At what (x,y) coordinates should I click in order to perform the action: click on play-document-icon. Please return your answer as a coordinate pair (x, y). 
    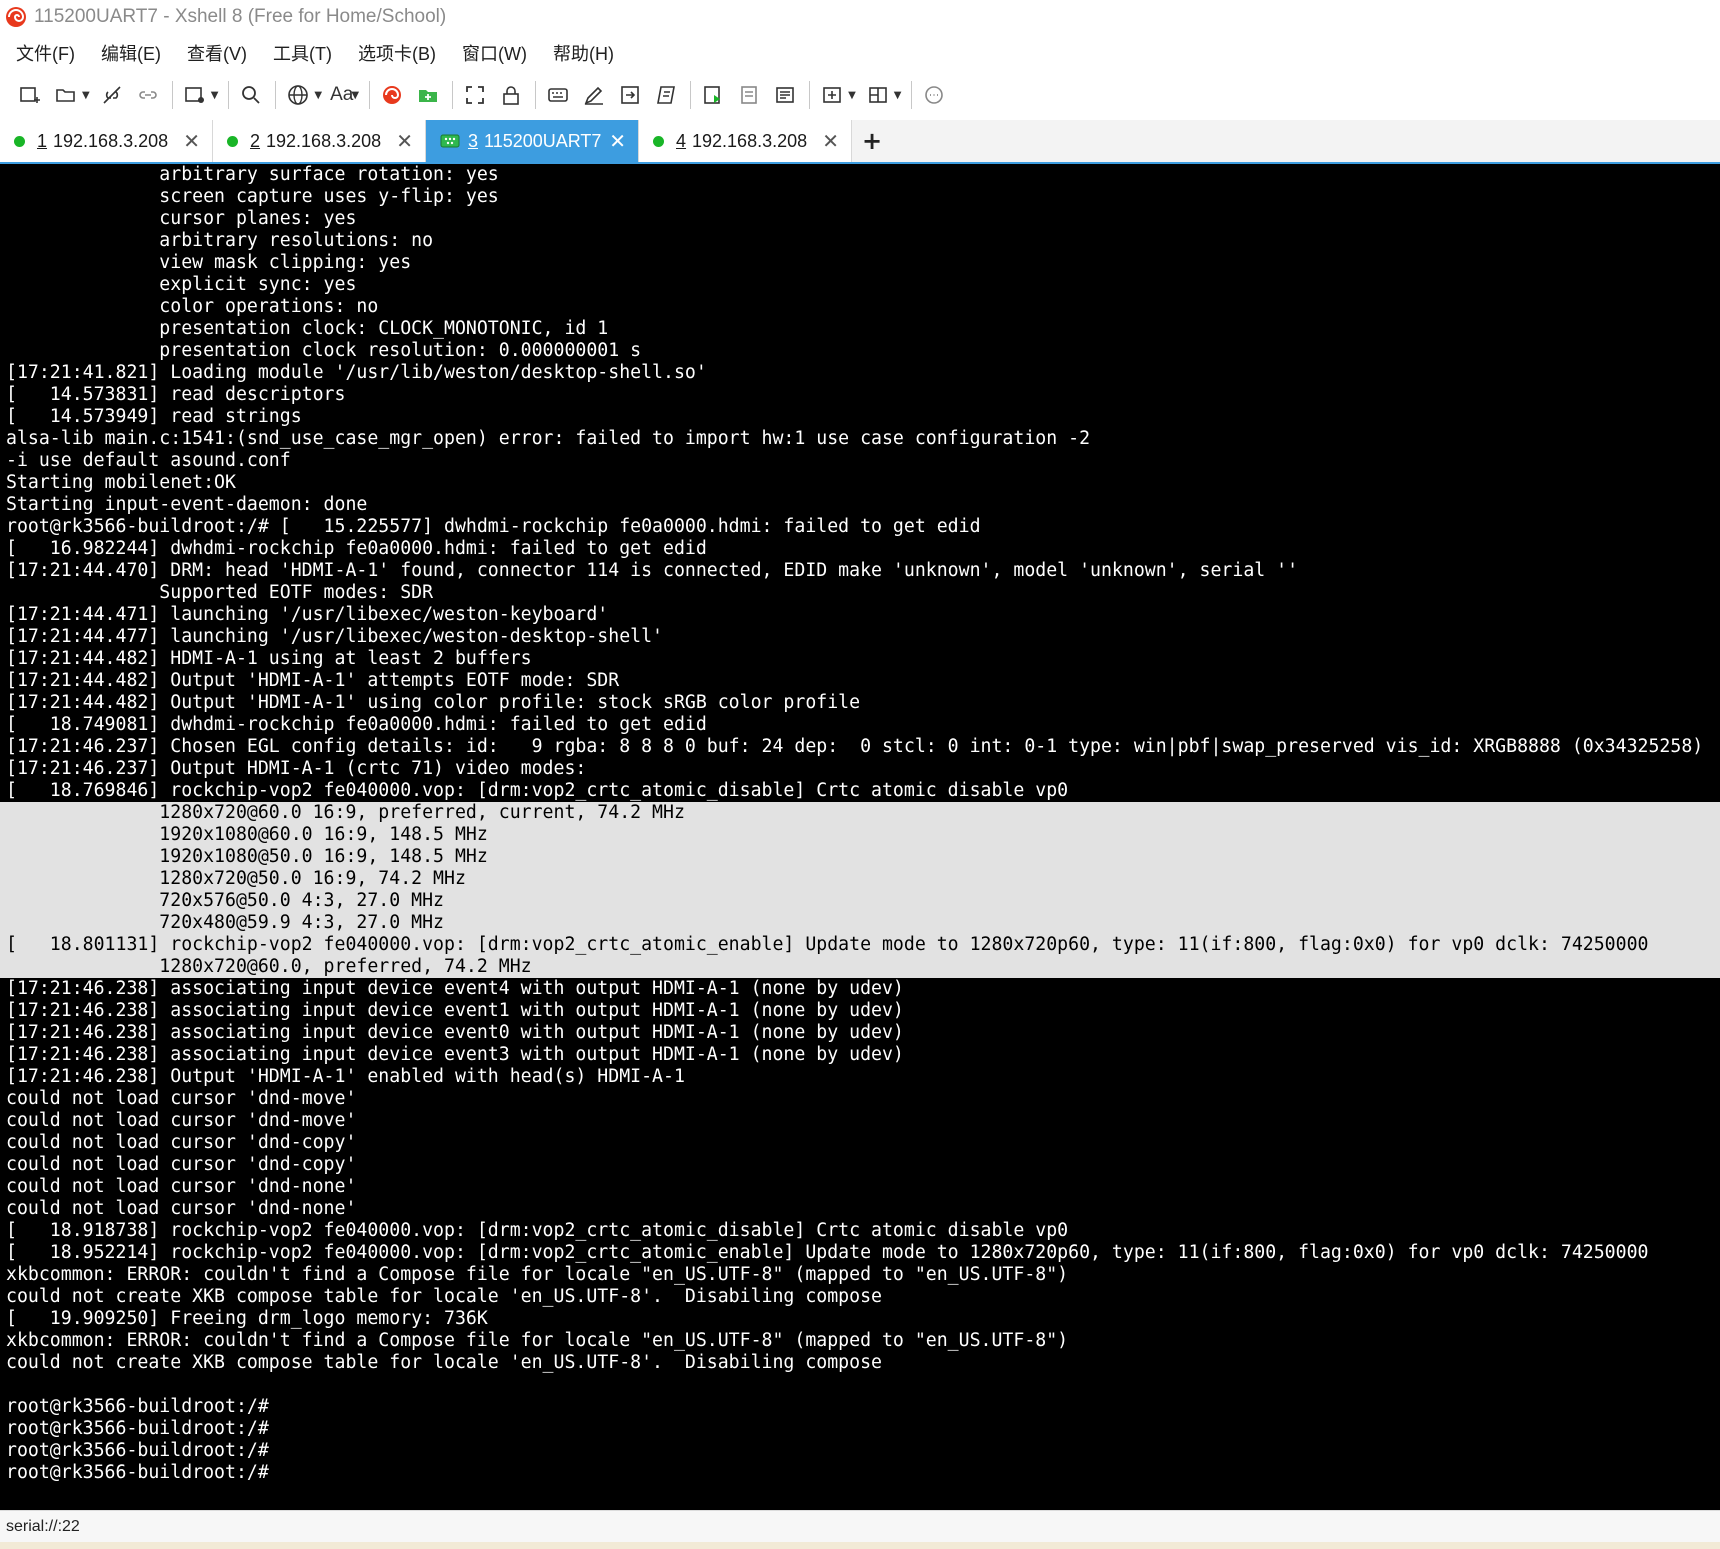
    Looking at the image, I should click on (712, 95).